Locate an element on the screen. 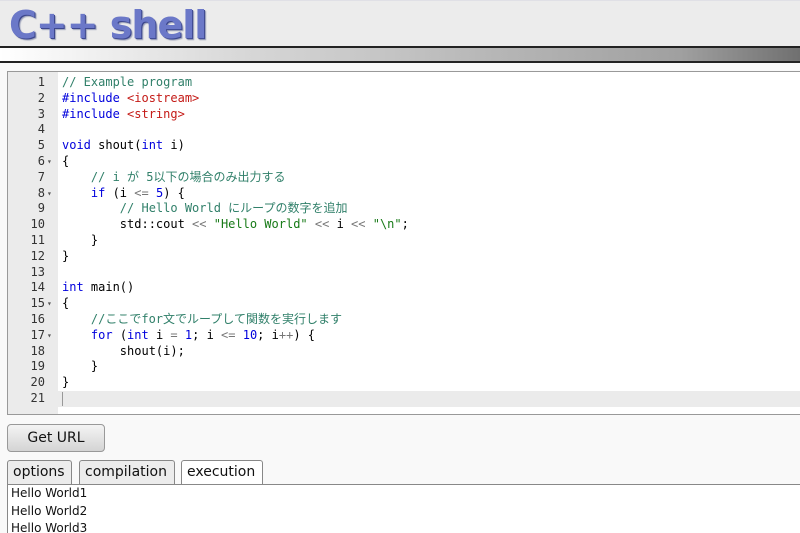 The height and width of the screenshot is (533, 800). line-number: 7 is located at coordinates (41, 176).